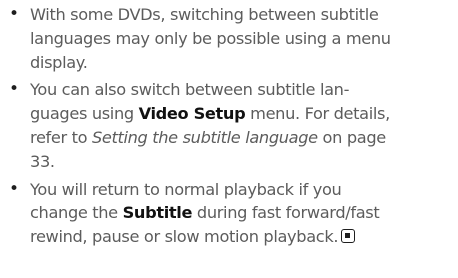  Describe the element at coordinates (157, 213) in the screenshot. I see `subtitle-term: Subtitle` at that location.